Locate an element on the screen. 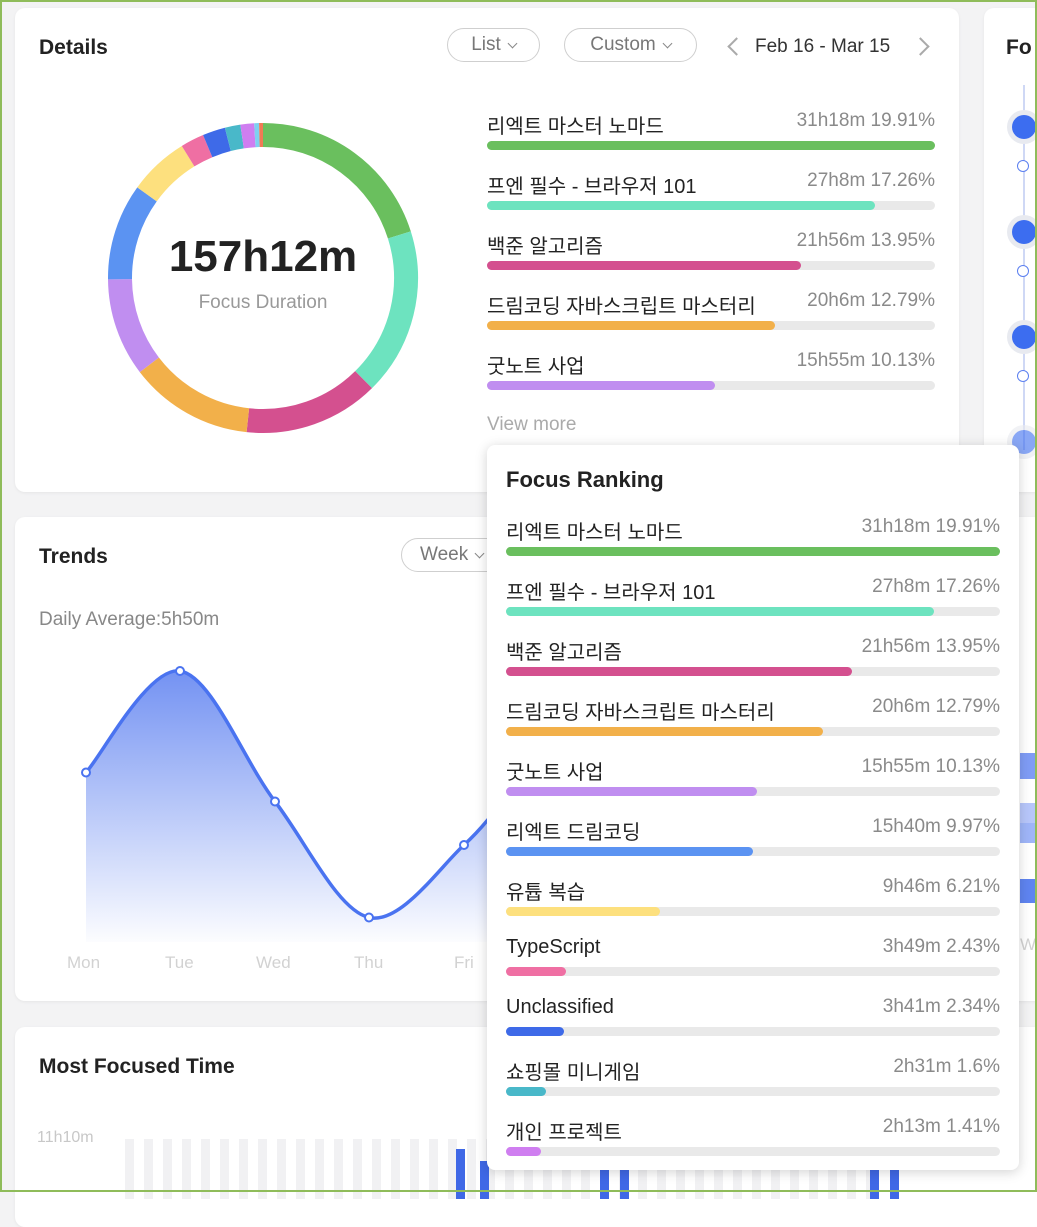 The height and width of the screenshot is (1227, 1037). chevron-right-icon is located at coordinates (920, 46).